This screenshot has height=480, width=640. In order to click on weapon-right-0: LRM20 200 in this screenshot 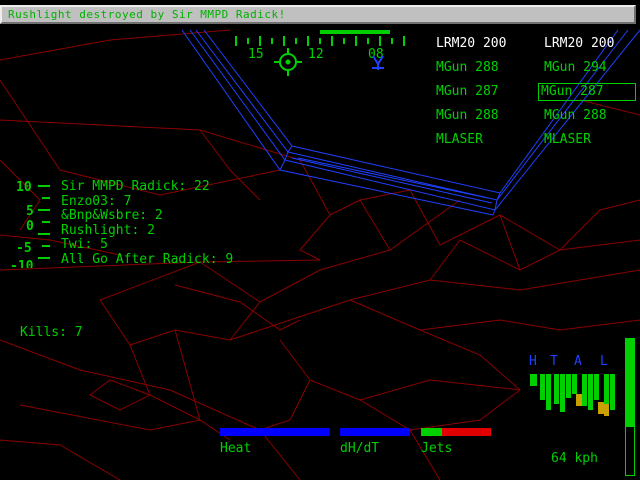, I will do `click(579, 43)`.